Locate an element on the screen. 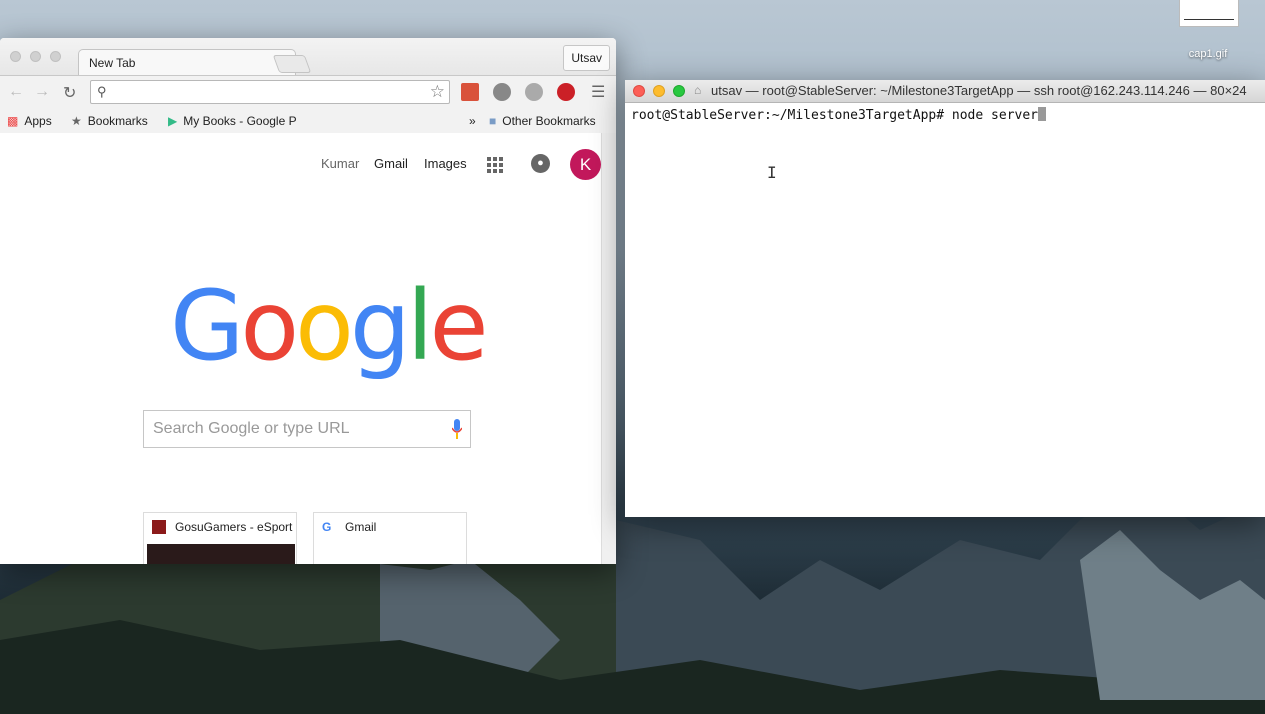  logo-letter: G is located at coordinates (207, 326).